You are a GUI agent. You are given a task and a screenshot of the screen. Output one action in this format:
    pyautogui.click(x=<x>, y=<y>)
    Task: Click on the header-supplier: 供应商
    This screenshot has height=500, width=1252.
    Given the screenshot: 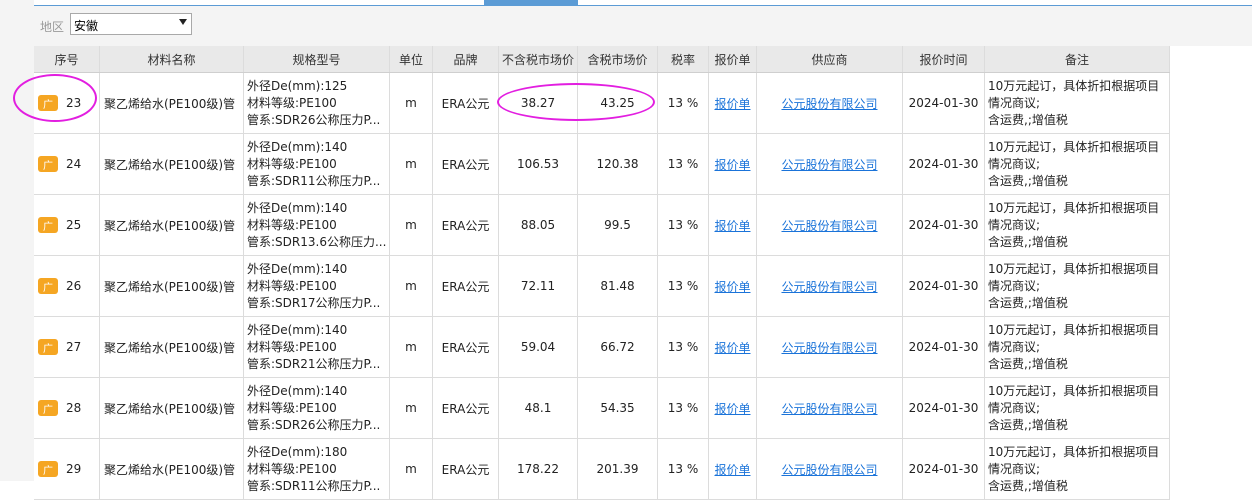 What is the action you would take?
    pyautogui.click(x=830, y=59)
    